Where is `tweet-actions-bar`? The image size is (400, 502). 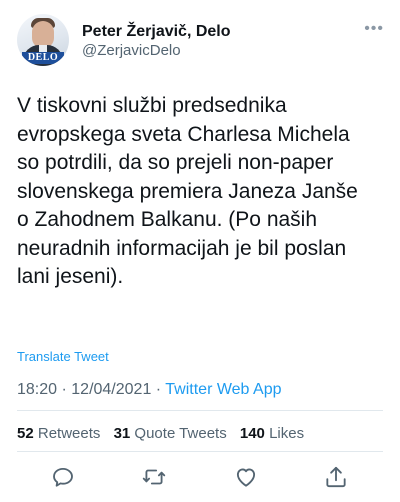 tweet-actions-bar is located at coordinates (200, 477).